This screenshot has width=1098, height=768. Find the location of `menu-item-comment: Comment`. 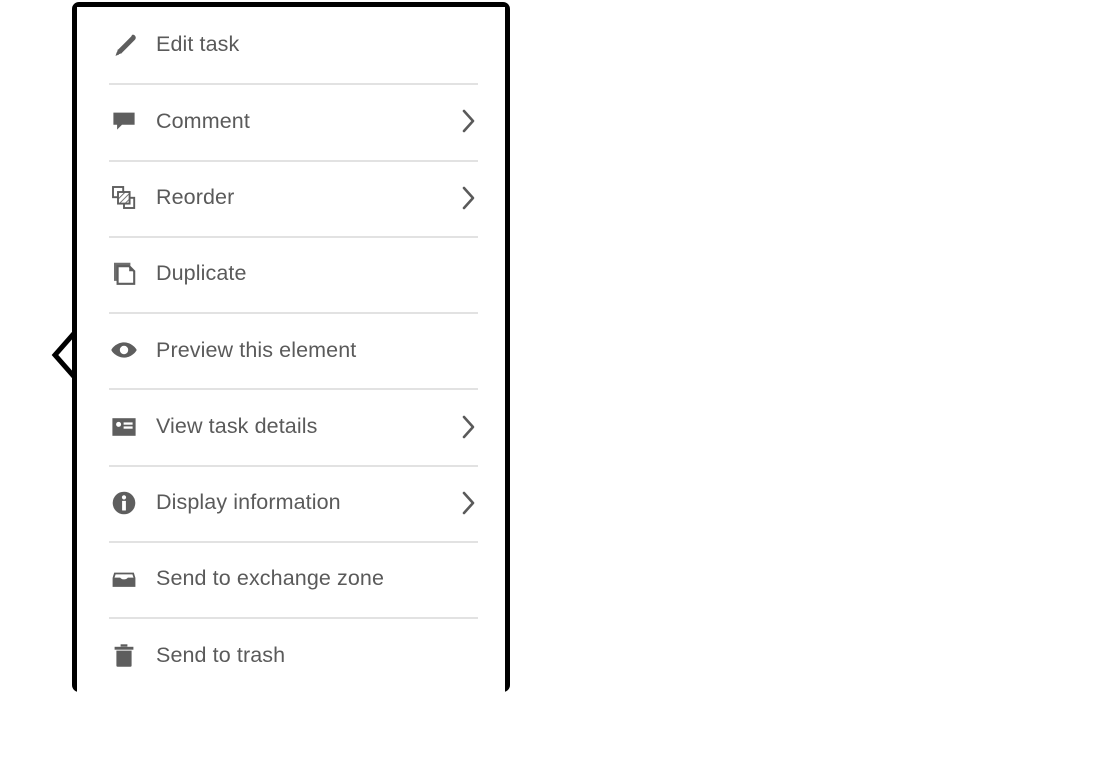

menu-item-comment: Comment is located at coordinates (291, 121).